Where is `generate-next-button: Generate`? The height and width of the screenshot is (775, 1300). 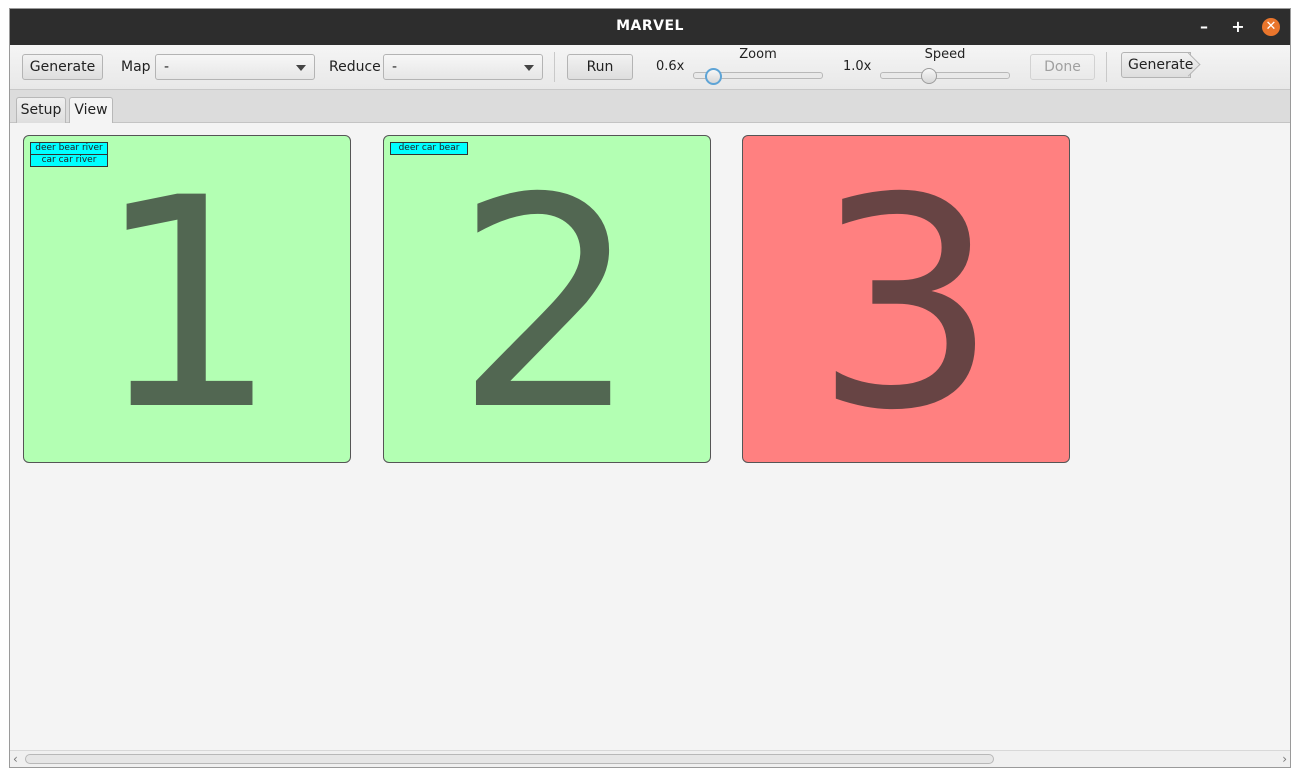 generate-next-button: Generate is located at coordinates (1157, 65).